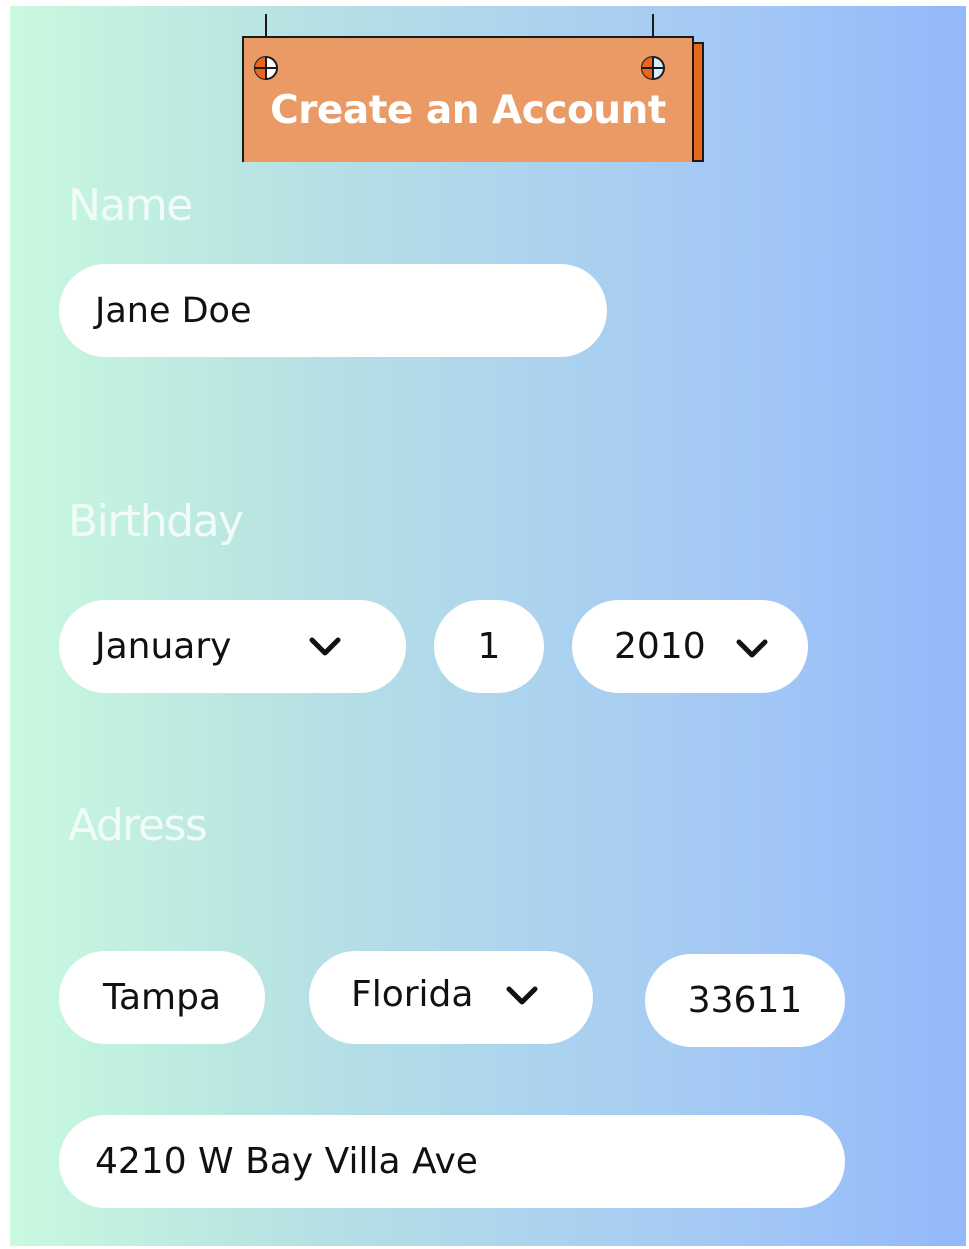 This screenshot has width=969, height=1249. I want to click on birth-year-select: 2010, so click(690, 646).